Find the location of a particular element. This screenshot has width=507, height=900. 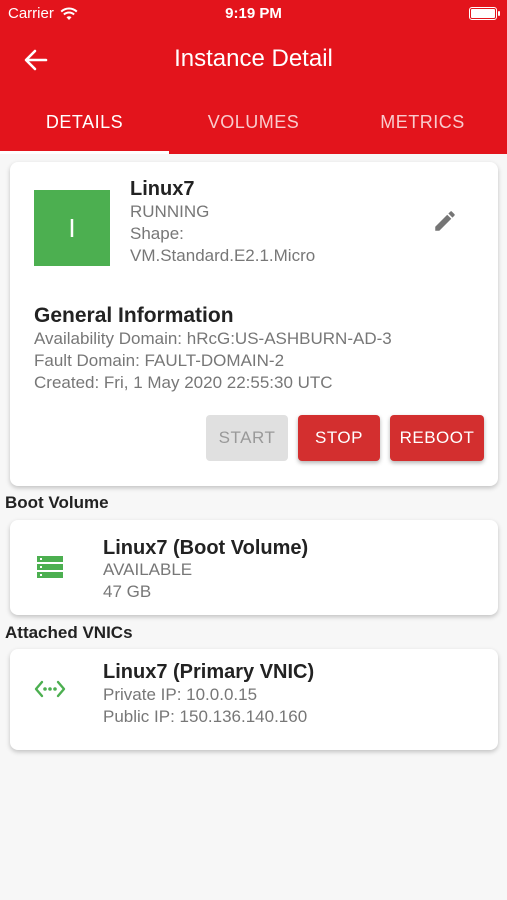

stop-button: STOP is located at coordinates (339, 438).